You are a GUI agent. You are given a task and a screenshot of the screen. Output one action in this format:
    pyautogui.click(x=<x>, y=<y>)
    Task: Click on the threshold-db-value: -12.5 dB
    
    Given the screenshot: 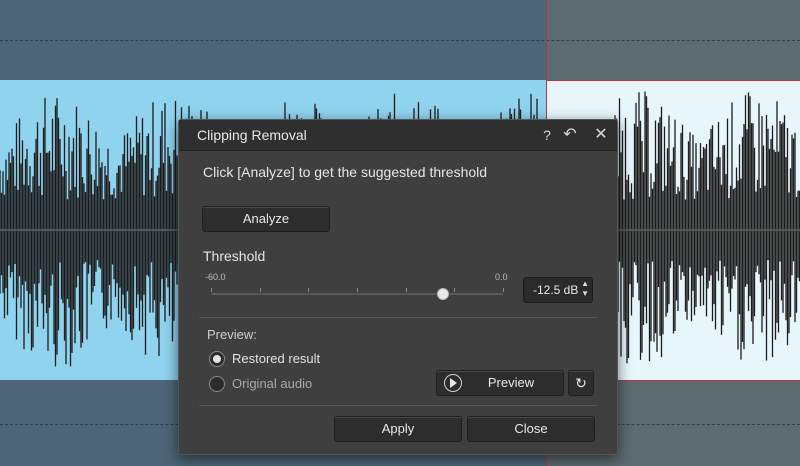 What is the action you would take?
    pyautogui.click(x=555, y=290)
    